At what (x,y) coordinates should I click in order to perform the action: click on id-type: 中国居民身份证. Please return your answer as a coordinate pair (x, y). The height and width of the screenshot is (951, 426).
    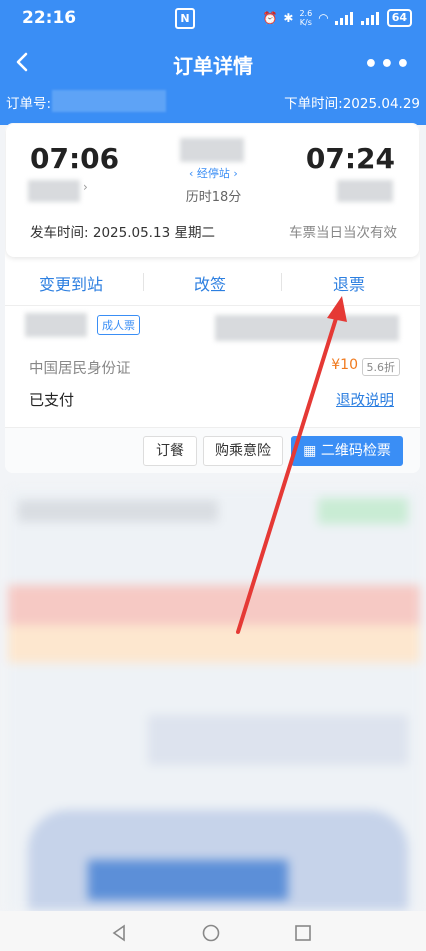
    Looking at the image, I should click on (80, 369).